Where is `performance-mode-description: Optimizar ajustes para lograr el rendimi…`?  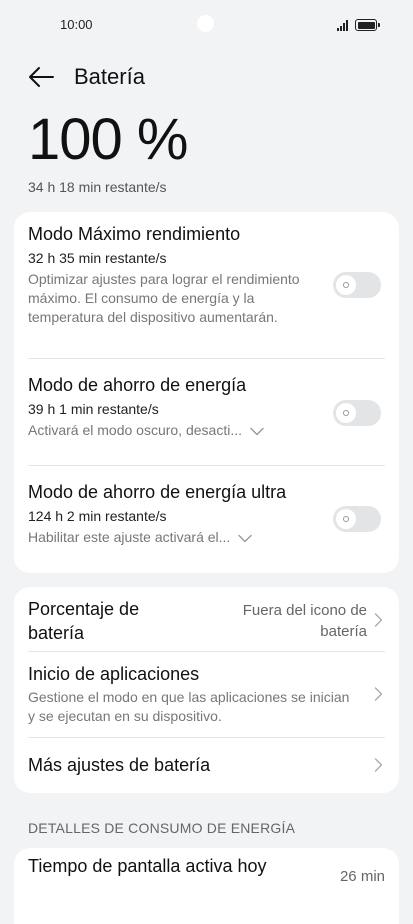 performance-mode-description: Optimizar ajustes para lograr el rendimi… is located at coordinates (164, 298).